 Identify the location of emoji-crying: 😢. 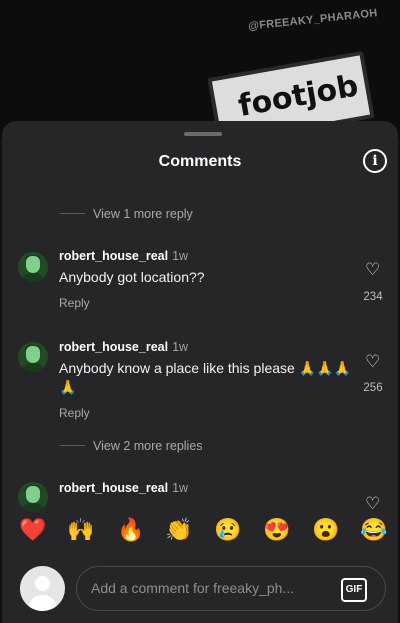
(228, 530).